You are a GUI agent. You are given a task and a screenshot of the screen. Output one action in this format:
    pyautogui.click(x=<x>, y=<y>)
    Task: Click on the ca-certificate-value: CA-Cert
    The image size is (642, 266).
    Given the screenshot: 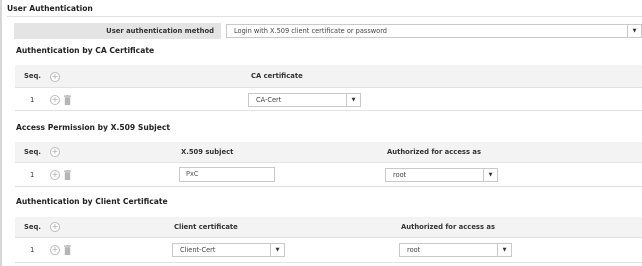 What is the action you would take?
    pyautogui.click(x=269, y=100)
    